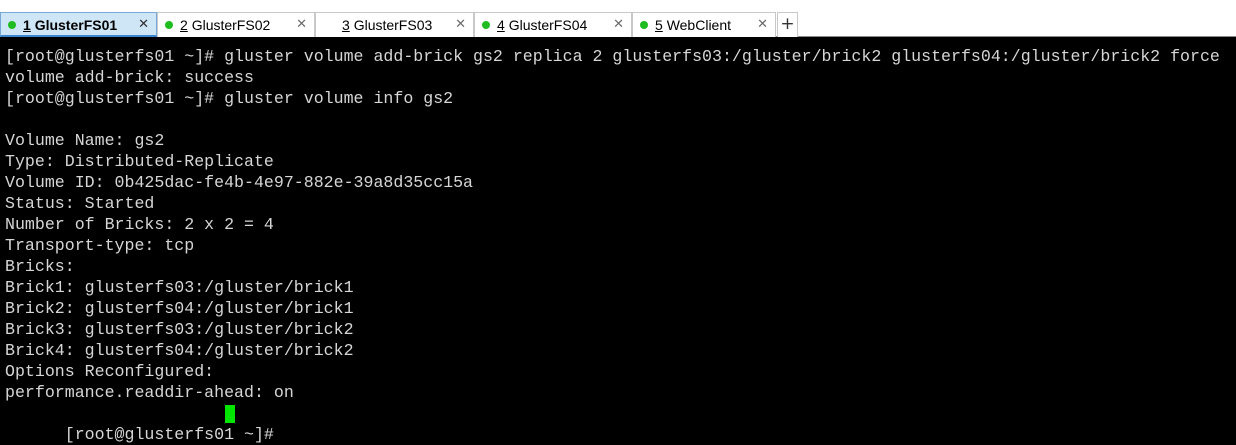 The image size is (1236, 445). Describe the element at coordinates (542, 25) in the screenshot. I see `tab-label: 4 GlusterFS04` at that location.